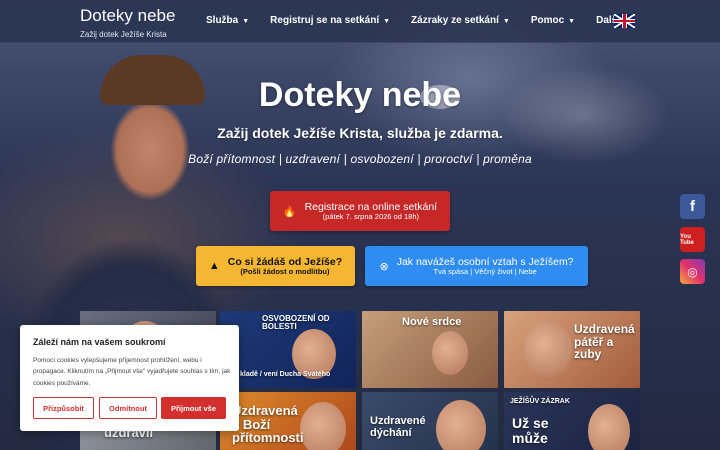 This screenshot has width=720, height=450. I want to click on register-label: Registrace na online setkání, so click(371, 206).